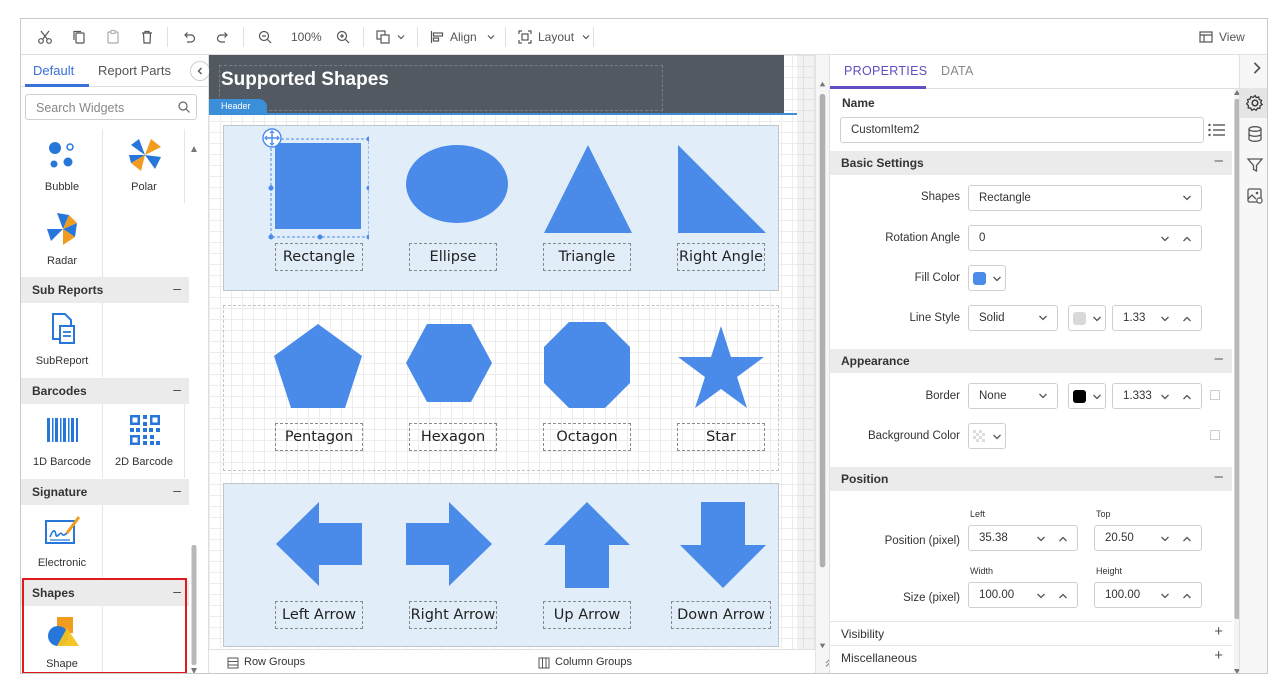 The width and height of the screenshot is (1288, 692). Describe the element at coordinates (1222, 37) in the screenshot. I see `view-dropdown: View` at that location.